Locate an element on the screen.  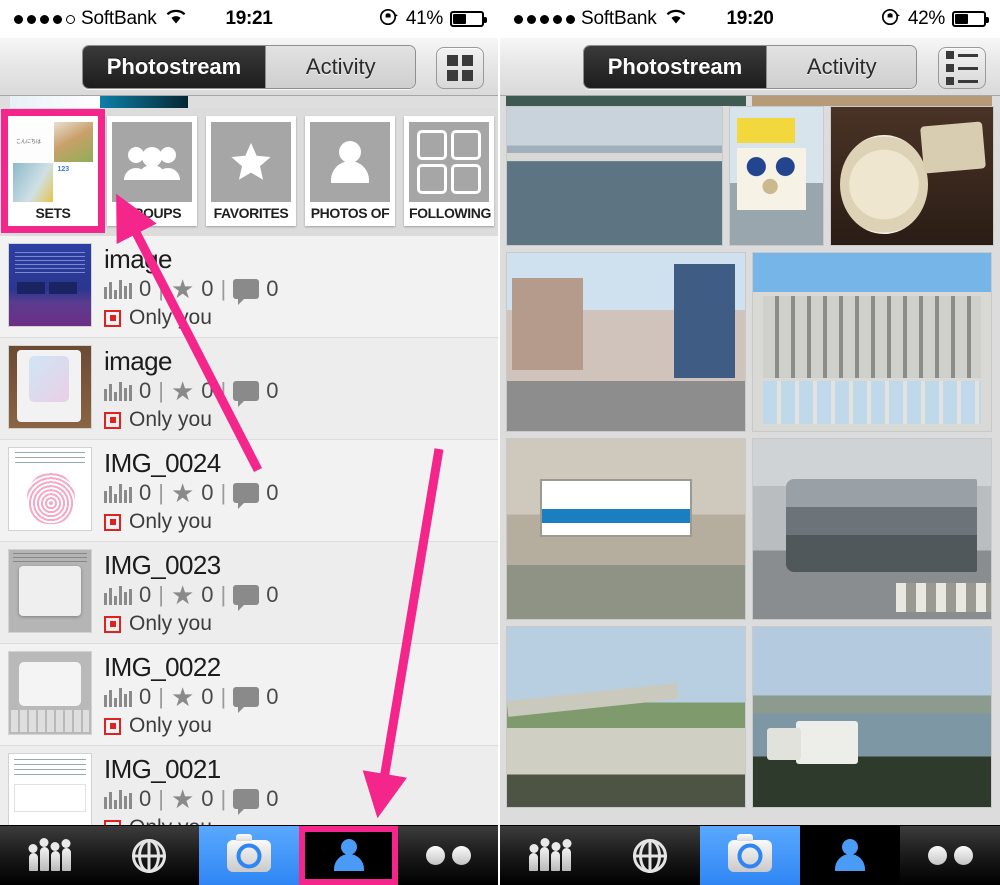
category-card-photos-of: PHOTOS OF is located at coordinates (350, 171).